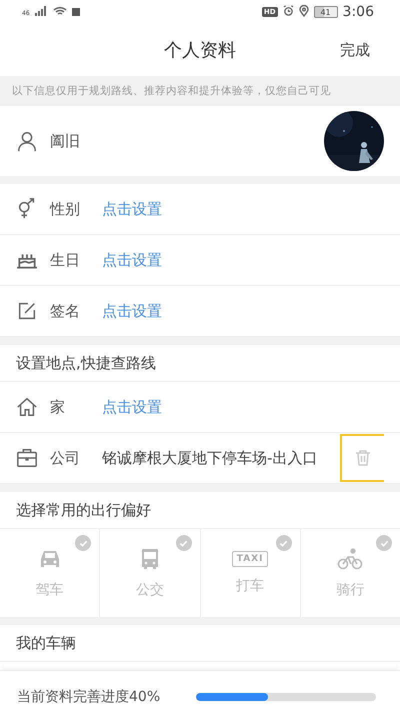 The height and width of the screenshot is (723, 400). Describe the element at coordinates (350, 590) in the screenshot. I see `mode-label: 骑行` at that location.